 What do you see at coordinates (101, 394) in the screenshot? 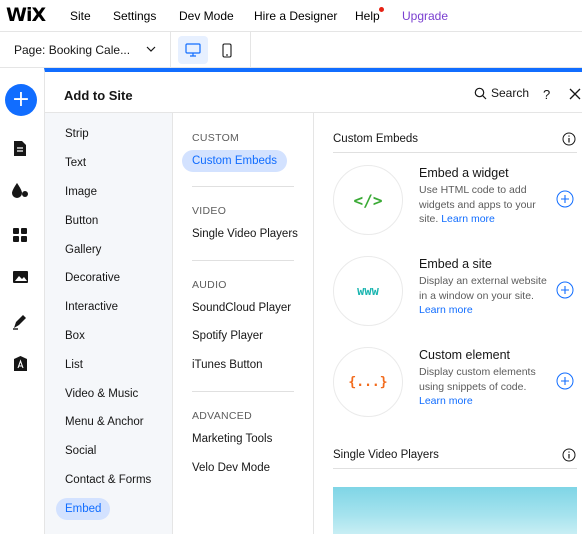
I see `category-video-music: Video & Music` at bounding box center [101, 394].